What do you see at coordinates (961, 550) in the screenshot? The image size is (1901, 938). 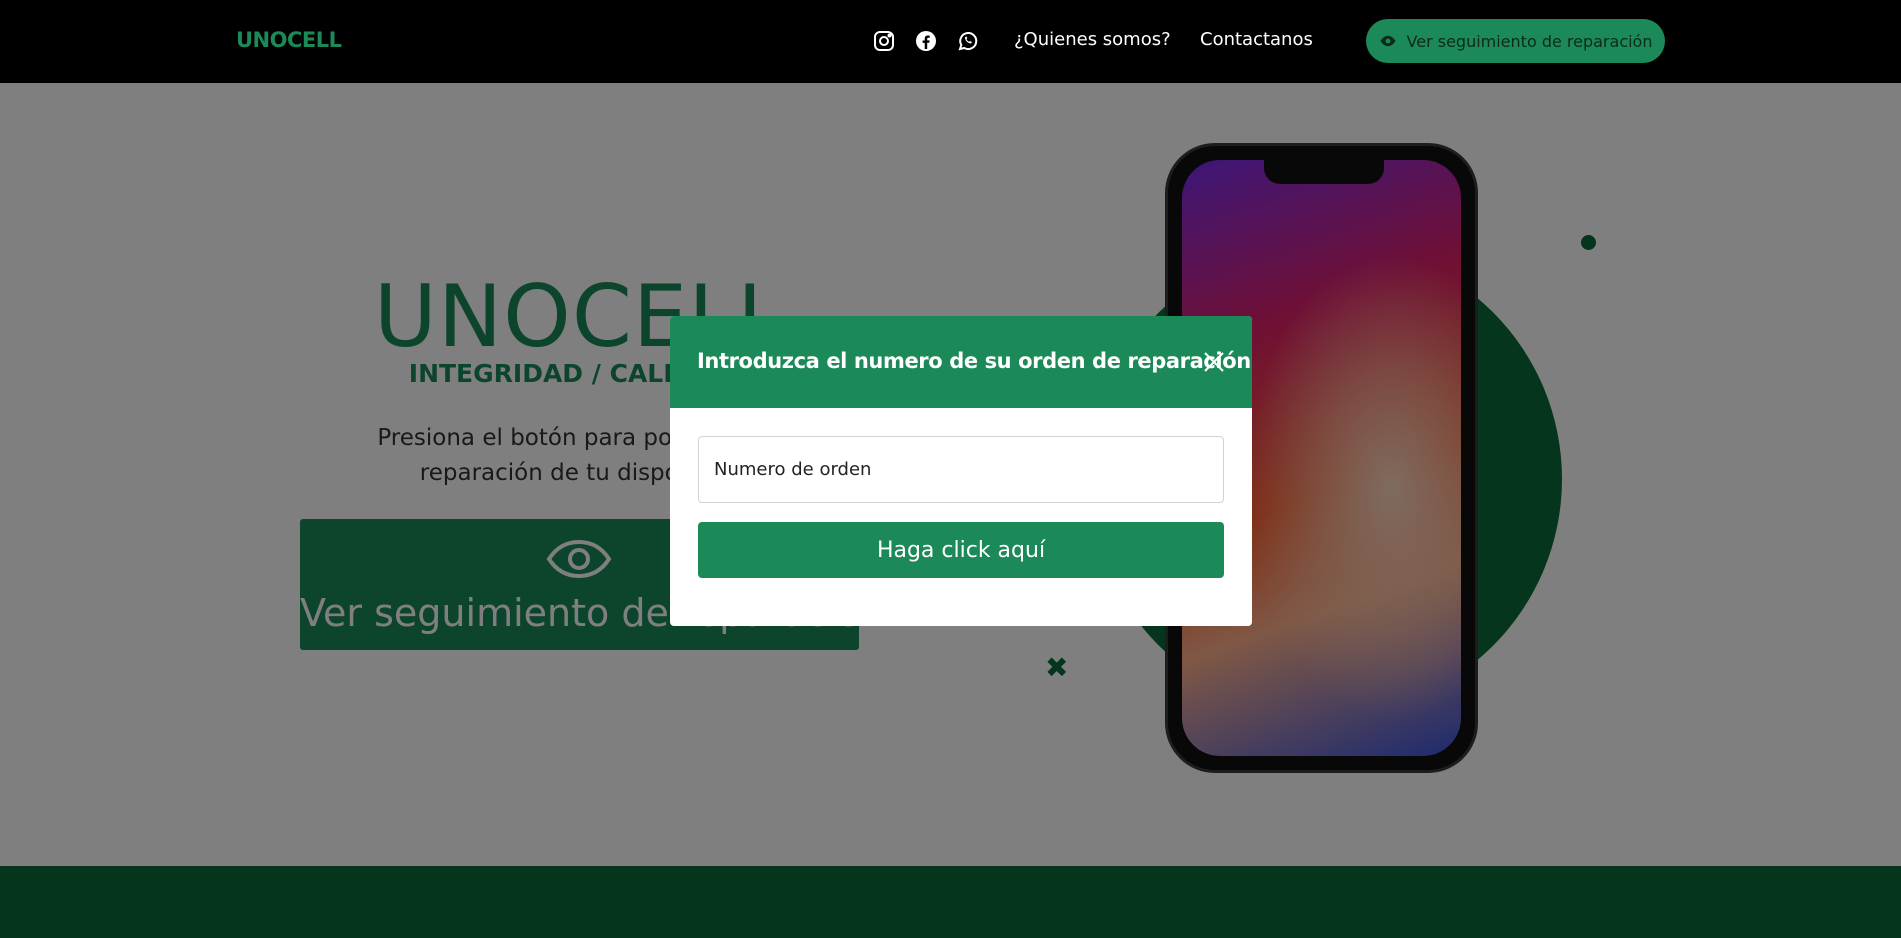 I see `submit-button: Haga click aquí` at bounding box center [961, 550].